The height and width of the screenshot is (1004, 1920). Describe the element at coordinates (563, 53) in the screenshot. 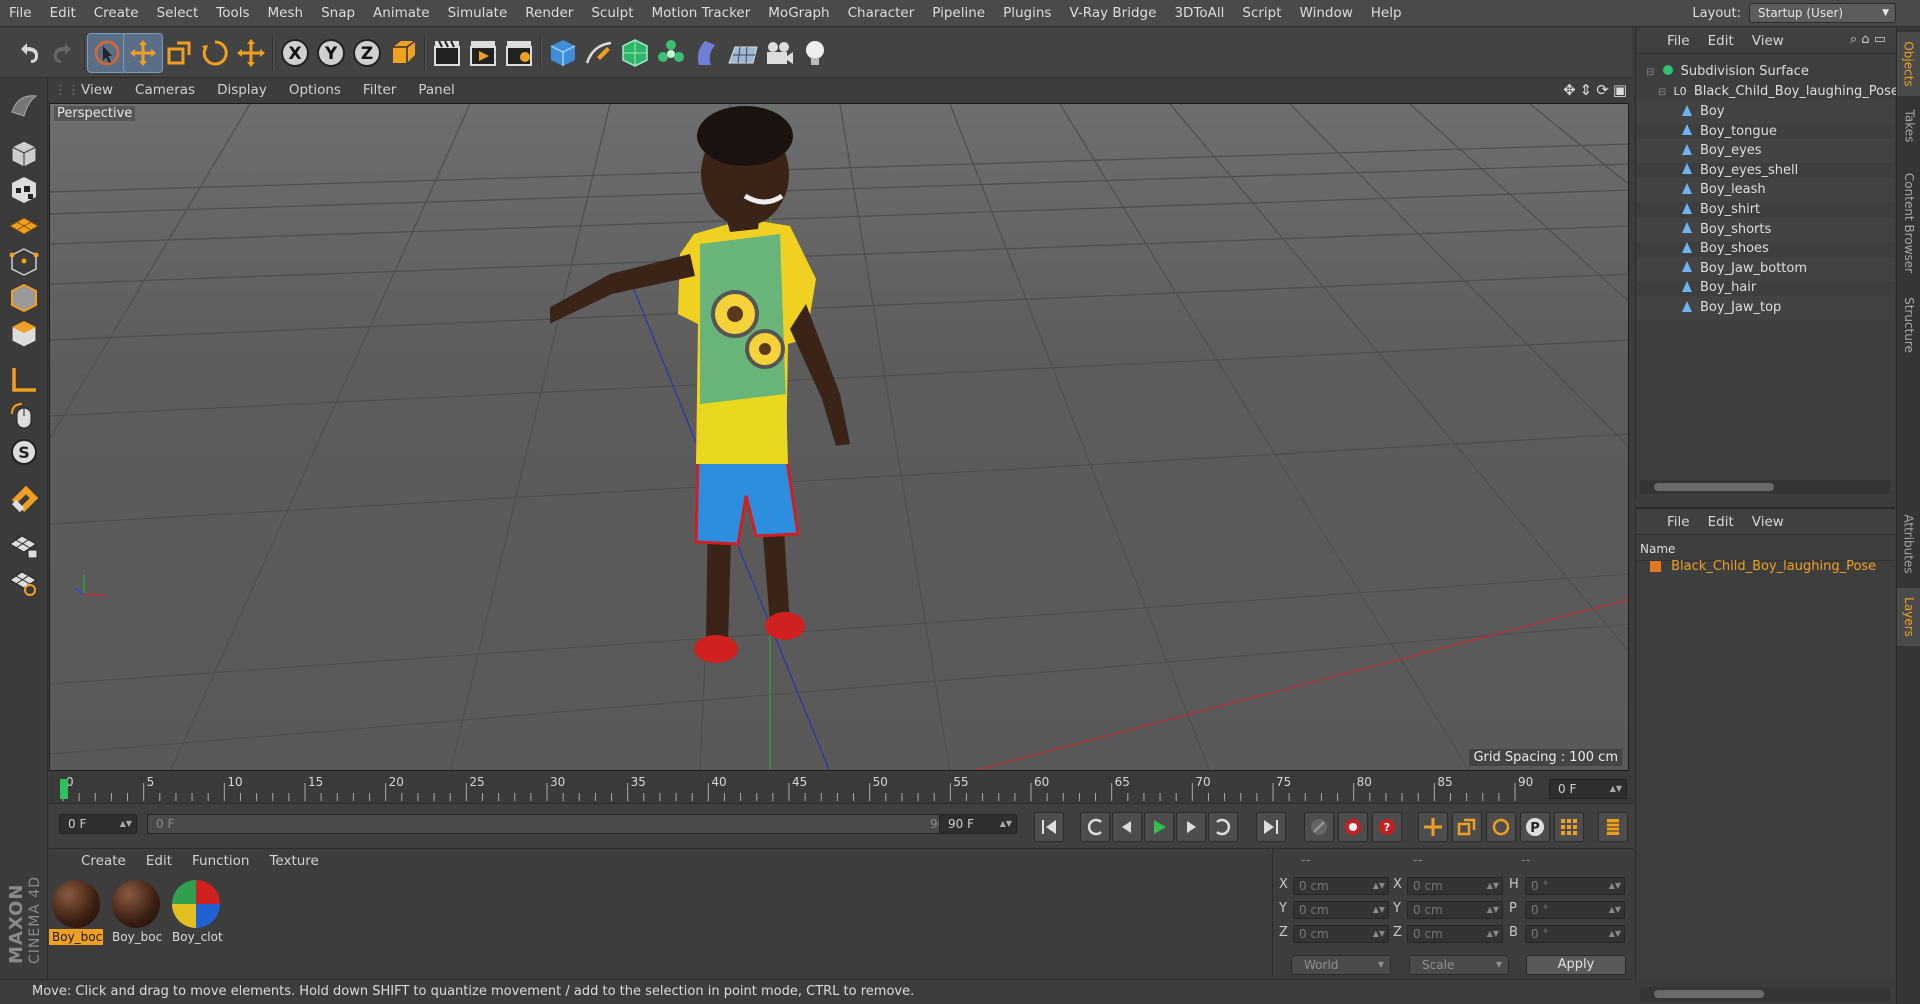

I see `cube-primitive-icon` at that location.